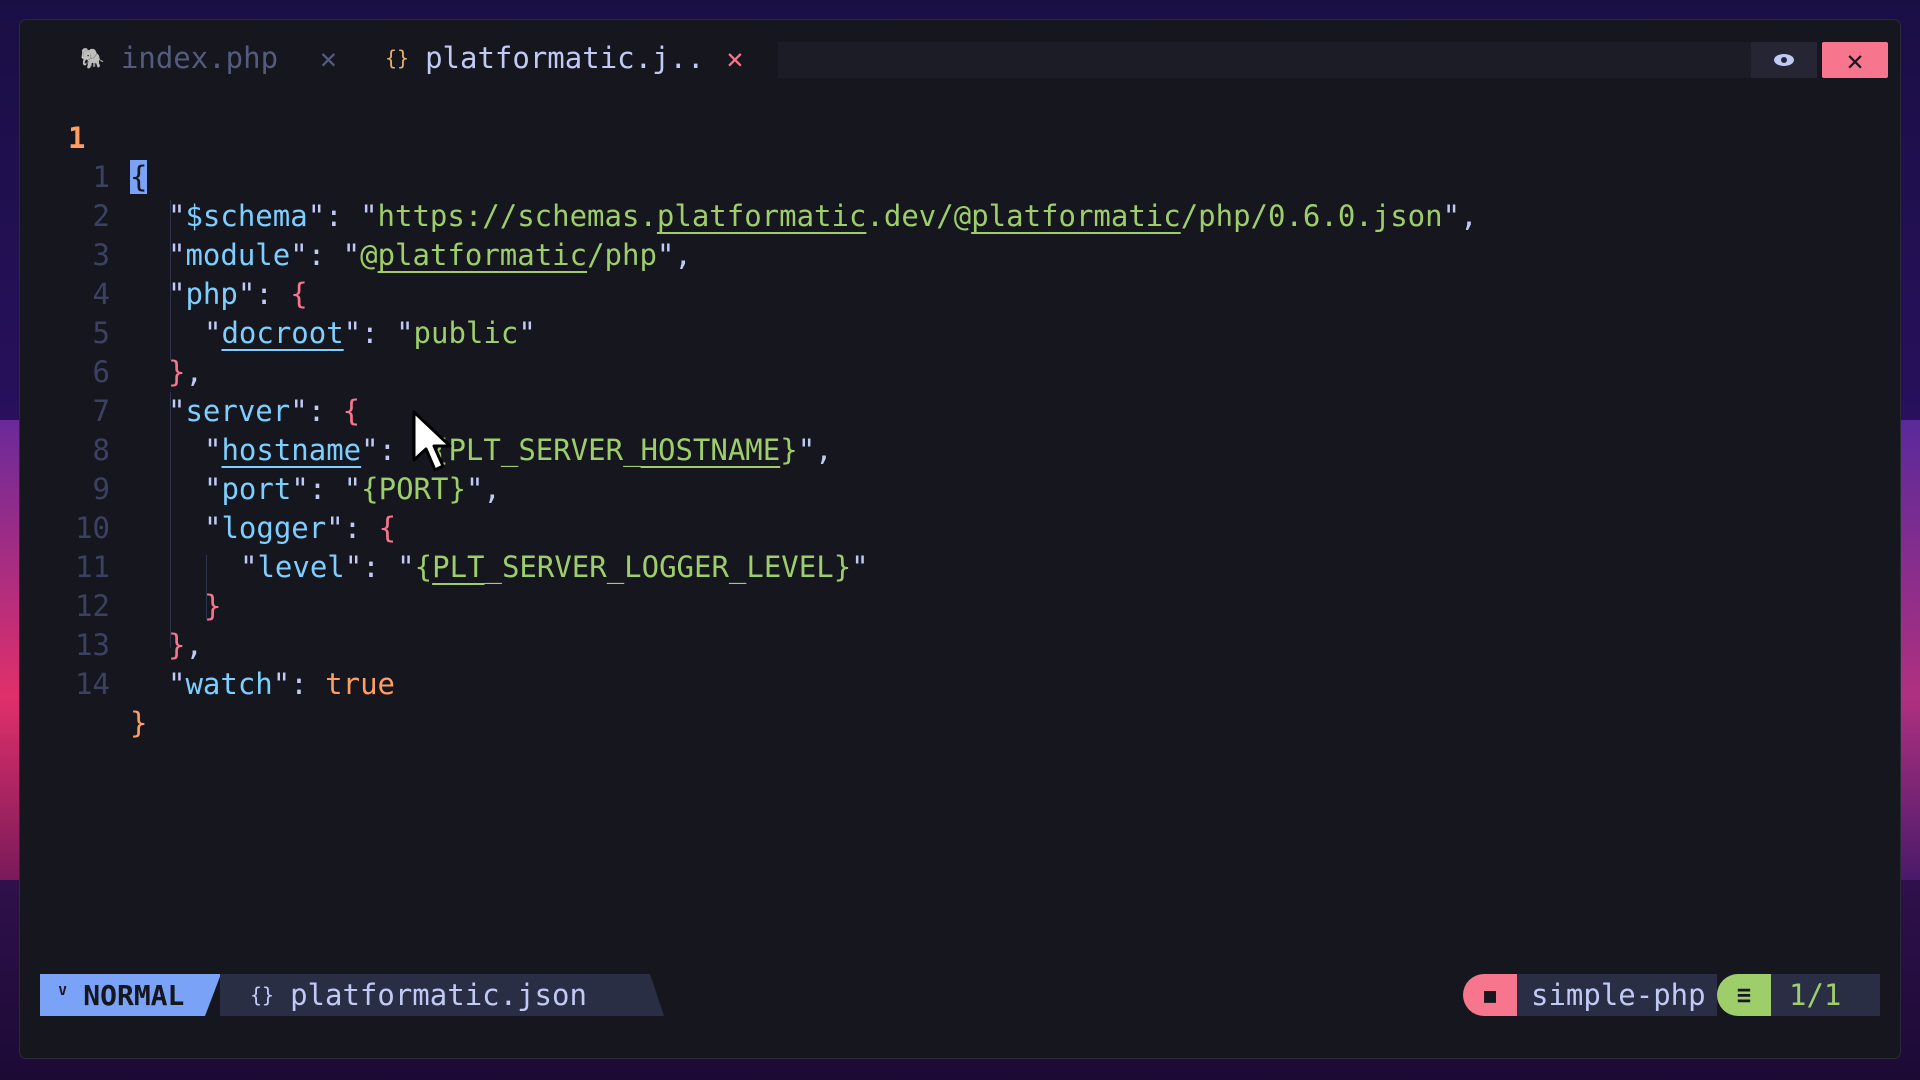 This screenshot has width=1920, height=1080. What do you see at coordinates (940, 254) in the screenshot?
I see `code-line: 3 "php": {` at bounding box center [940, 254].